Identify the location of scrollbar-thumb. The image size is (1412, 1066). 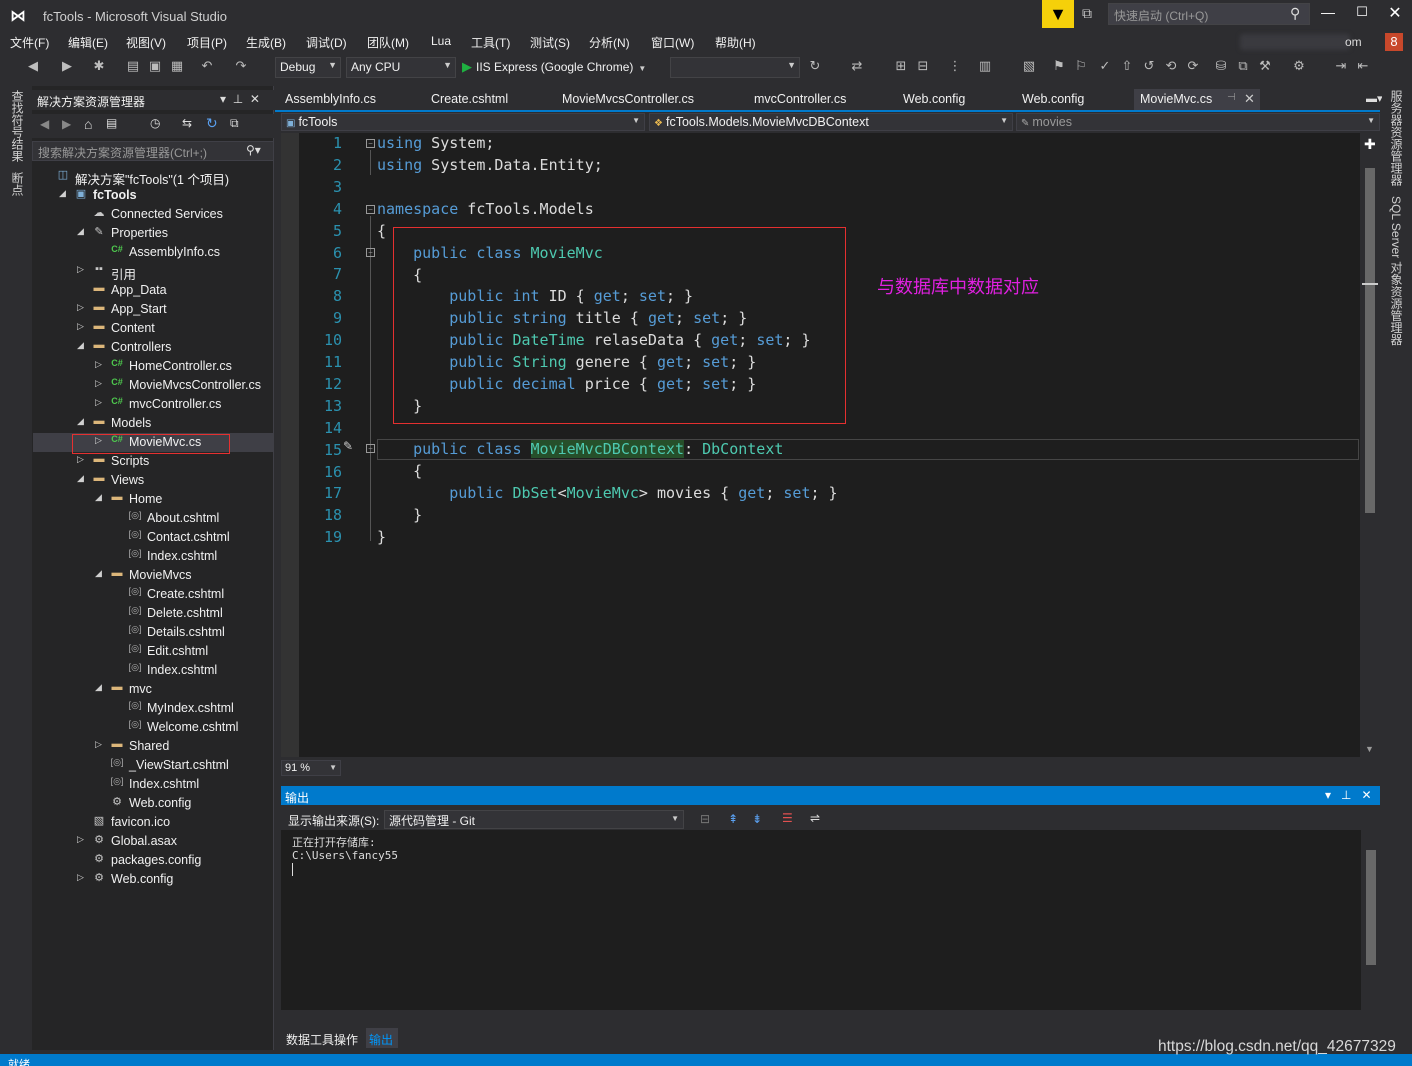
(1370, 340).